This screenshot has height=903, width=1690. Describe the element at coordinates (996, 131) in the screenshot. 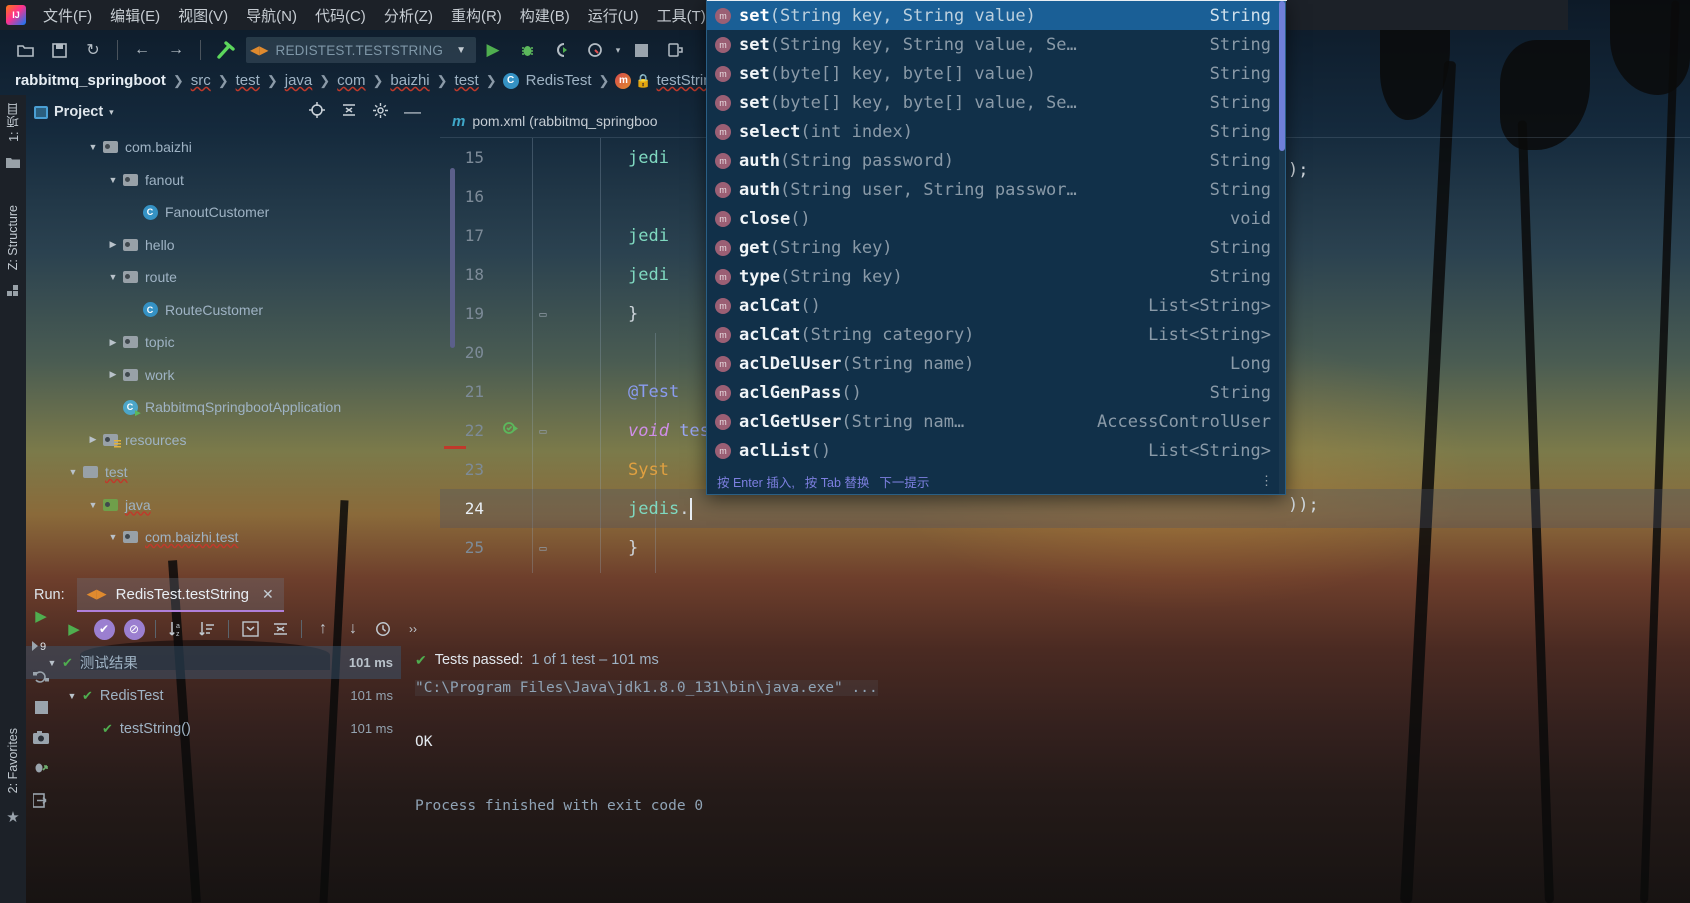

I see `completion-item: m select (int index) String` at that location.